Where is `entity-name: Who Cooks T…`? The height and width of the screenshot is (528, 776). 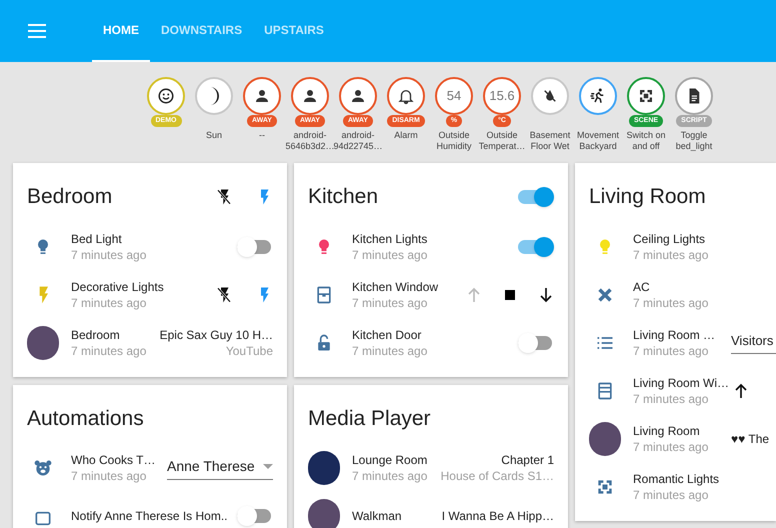
entity-name: Who Cooks T… is located at coordinates (113, 460).